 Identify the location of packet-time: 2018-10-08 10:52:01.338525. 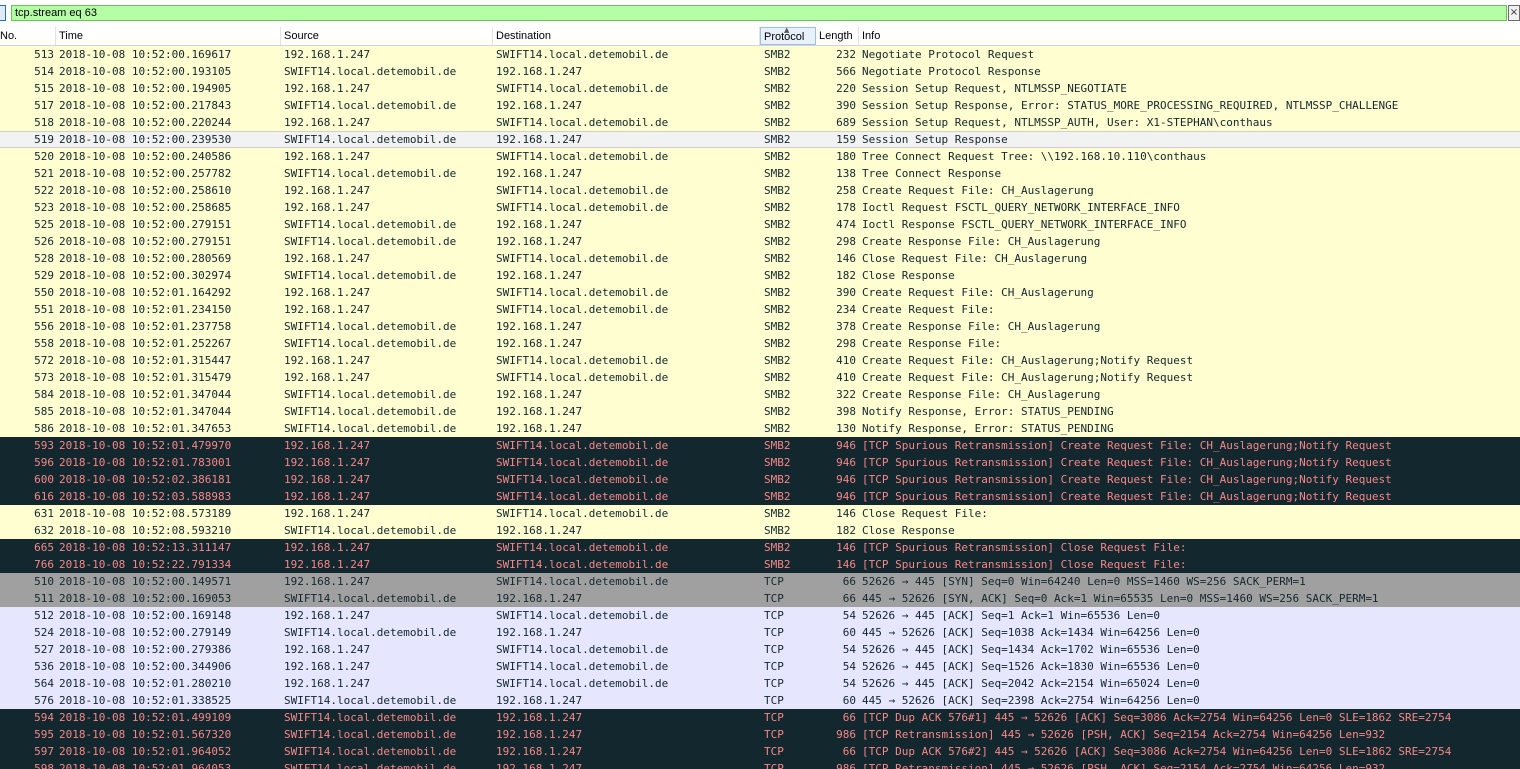
(145, 700).